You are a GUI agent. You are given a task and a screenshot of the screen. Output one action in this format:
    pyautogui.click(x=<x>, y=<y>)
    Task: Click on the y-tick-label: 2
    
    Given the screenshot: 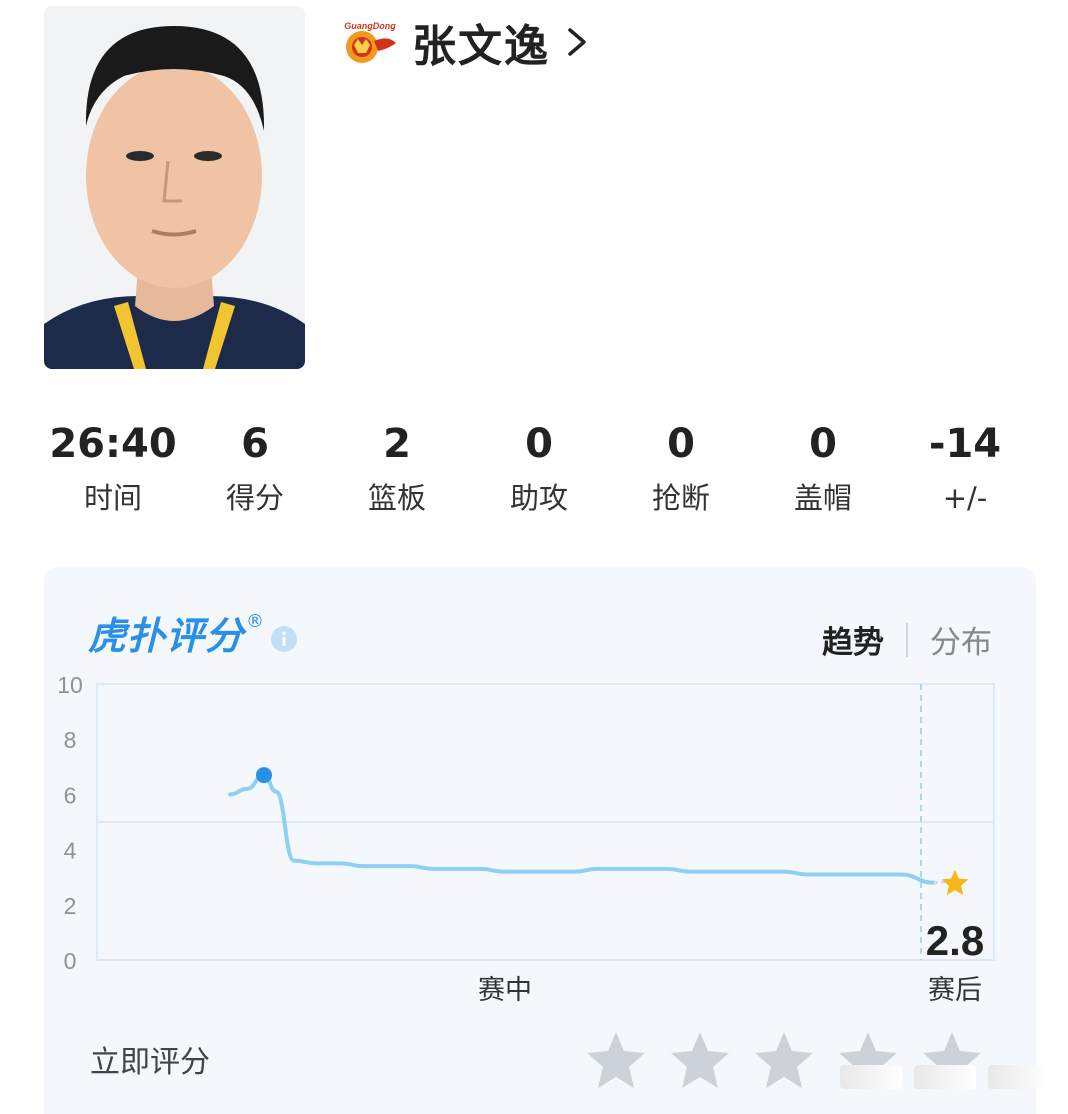 What is the action you would take?
    pyautogui.click(x=70, y=906)
    